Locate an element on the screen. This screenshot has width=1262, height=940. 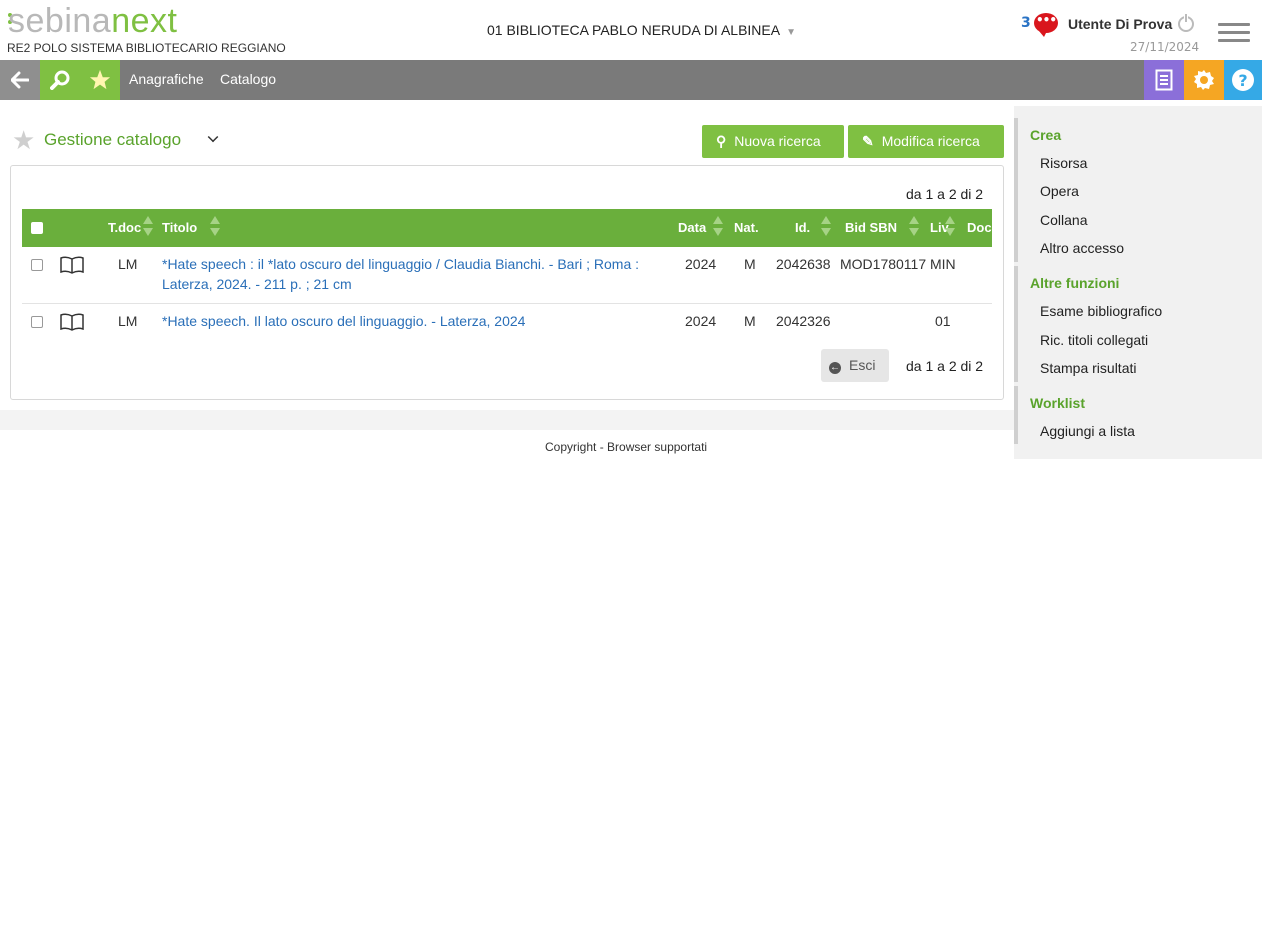
column-id: Id. is located at coordinates (802, 227).